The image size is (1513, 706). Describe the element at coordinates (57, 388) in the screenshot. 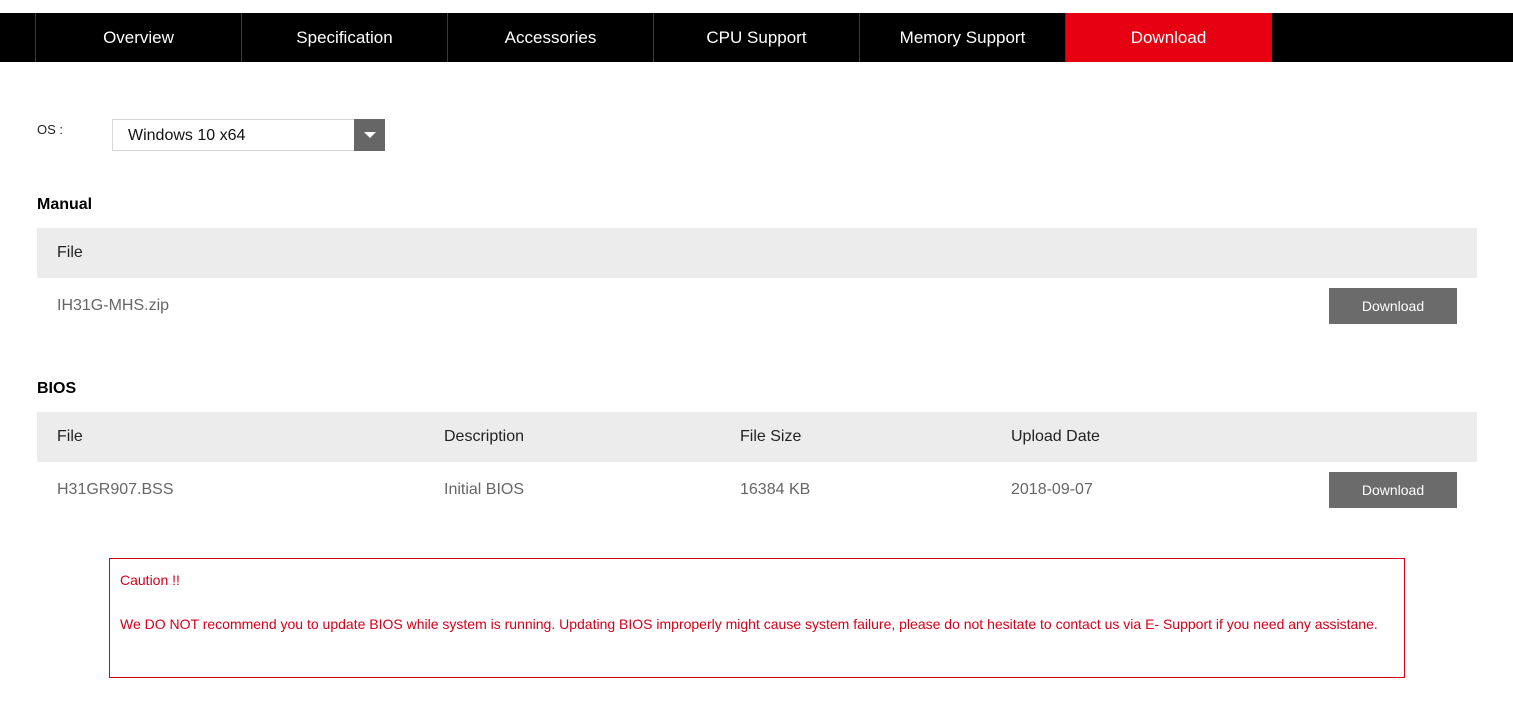

I see `bios-section-title: BIOS` at that location.